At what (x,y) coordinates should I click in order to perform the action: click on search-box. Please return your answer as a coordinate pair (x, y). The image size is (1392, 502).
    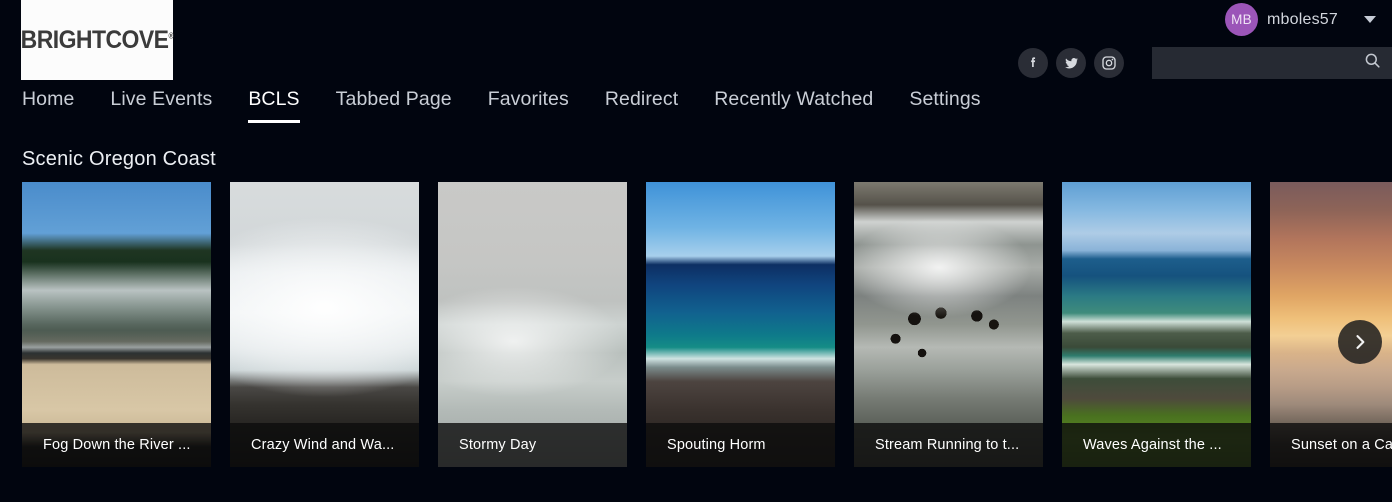
    Looking at the image, I should click on (1272, 63).